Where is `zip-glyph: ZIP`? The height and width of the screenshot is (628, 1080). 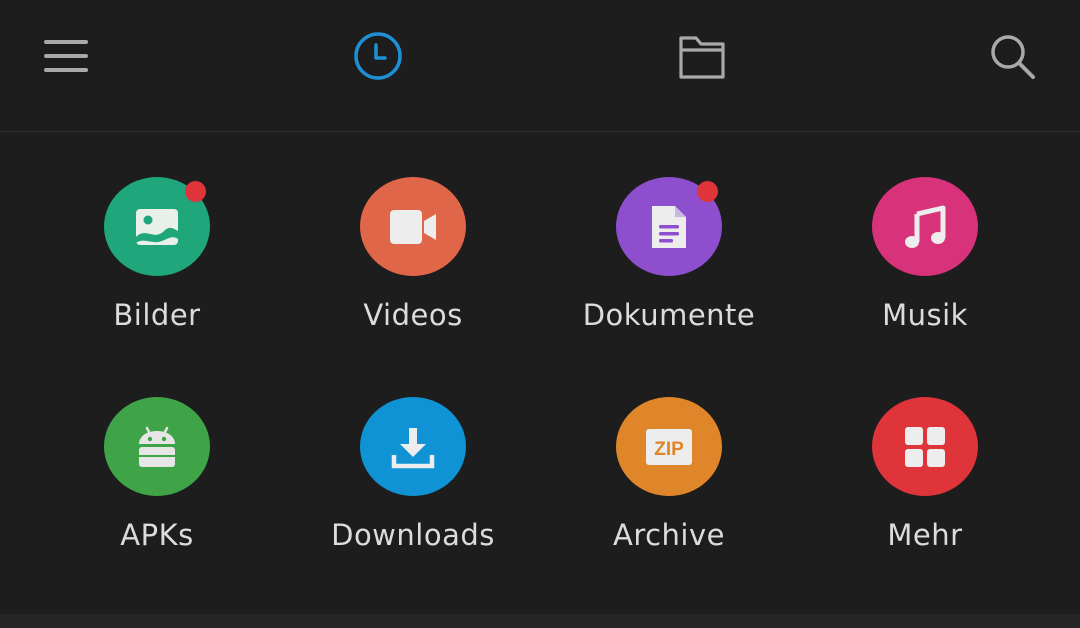 zip-glyph: ZIP is located at coordinates (669, 449).